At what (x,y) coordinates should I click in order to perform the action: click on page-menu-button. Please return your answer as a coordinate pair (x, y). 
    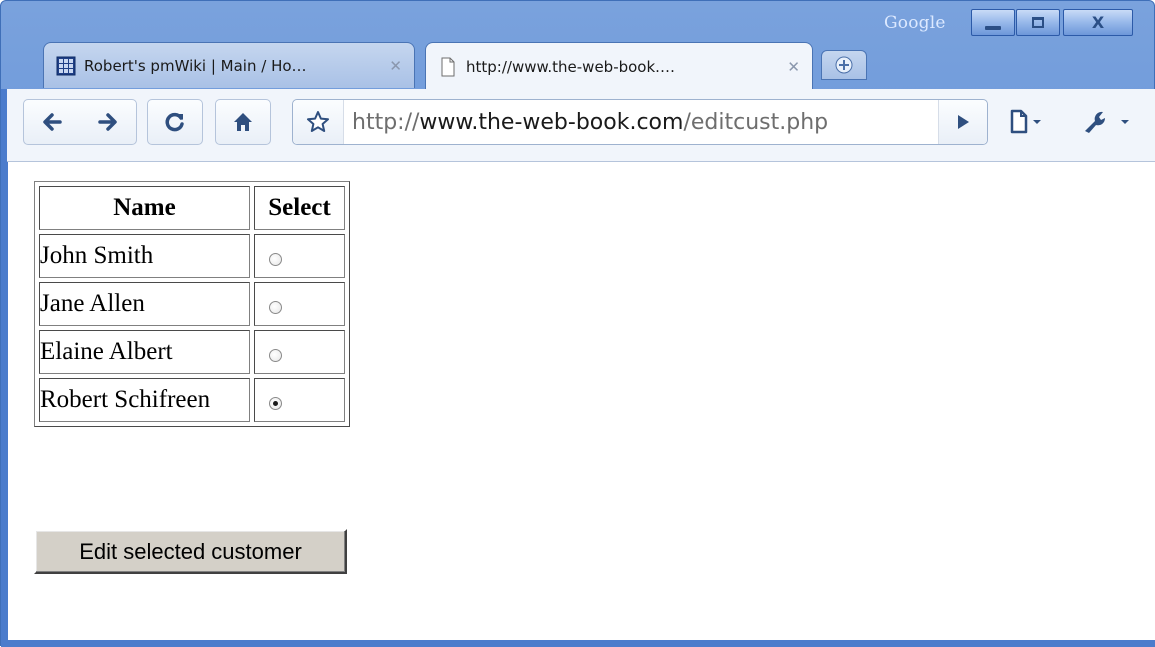
    Looking at the image, I should click on (1027, 122).